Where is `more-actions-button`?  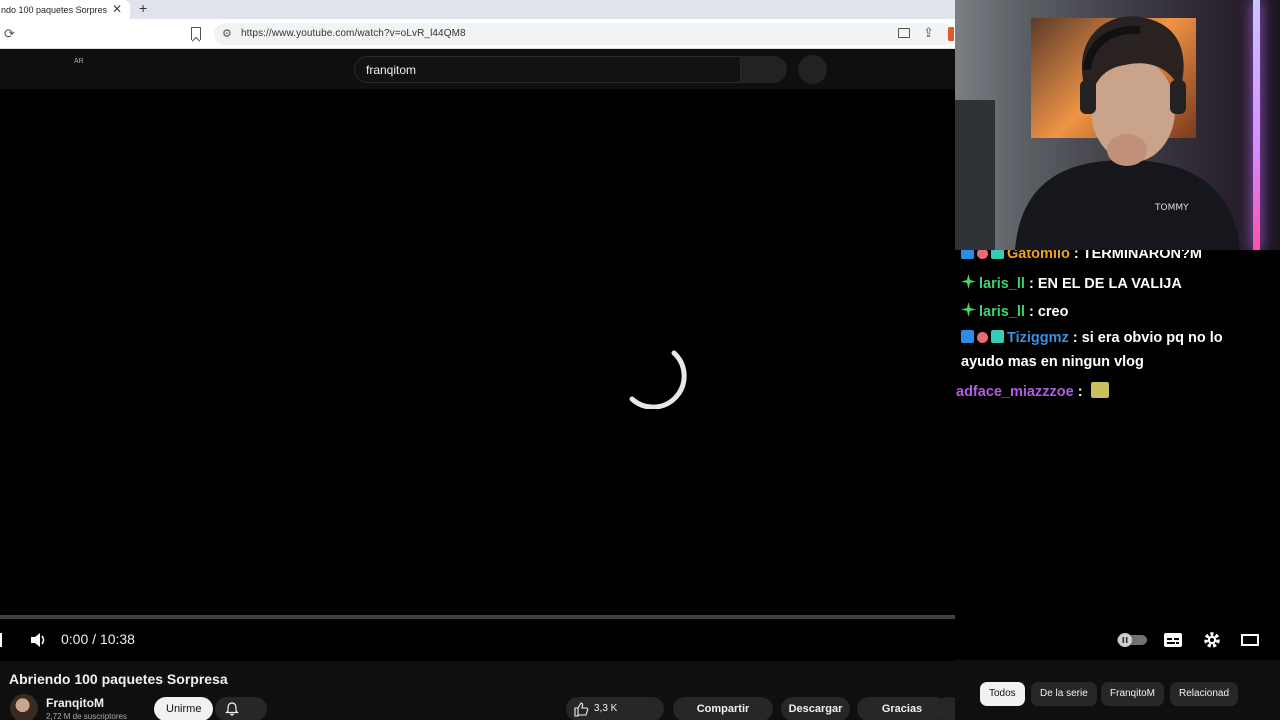 more-actions-button is located at coordinates (945, 708).